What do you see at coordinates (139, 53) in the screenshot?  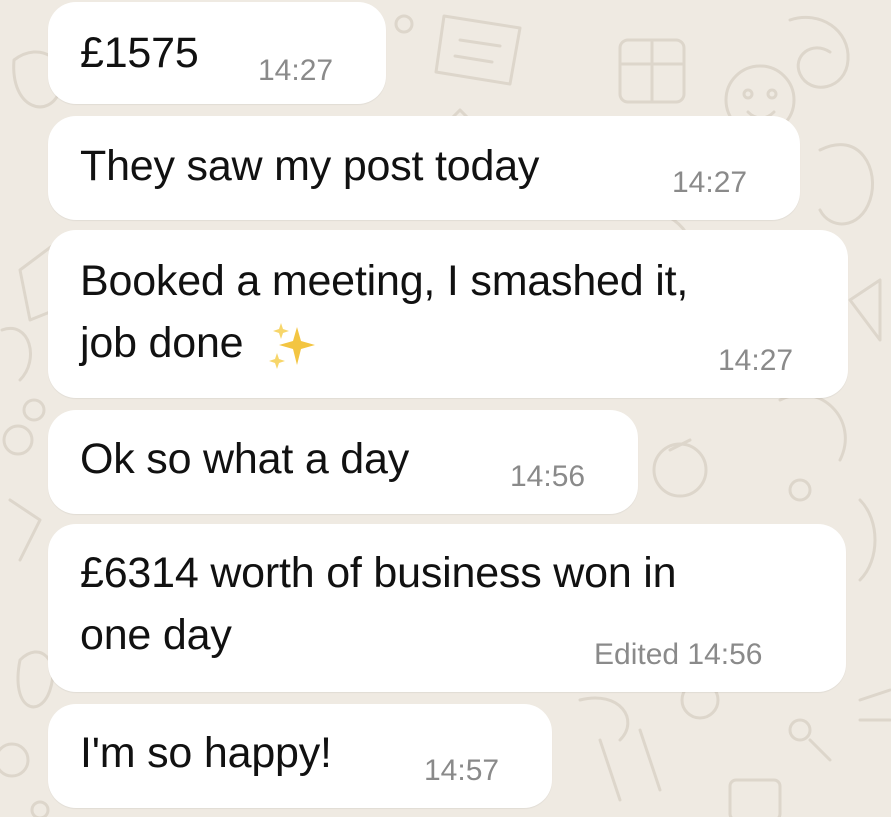 I see `message-text: £1575` at bounding box center [139, 53].